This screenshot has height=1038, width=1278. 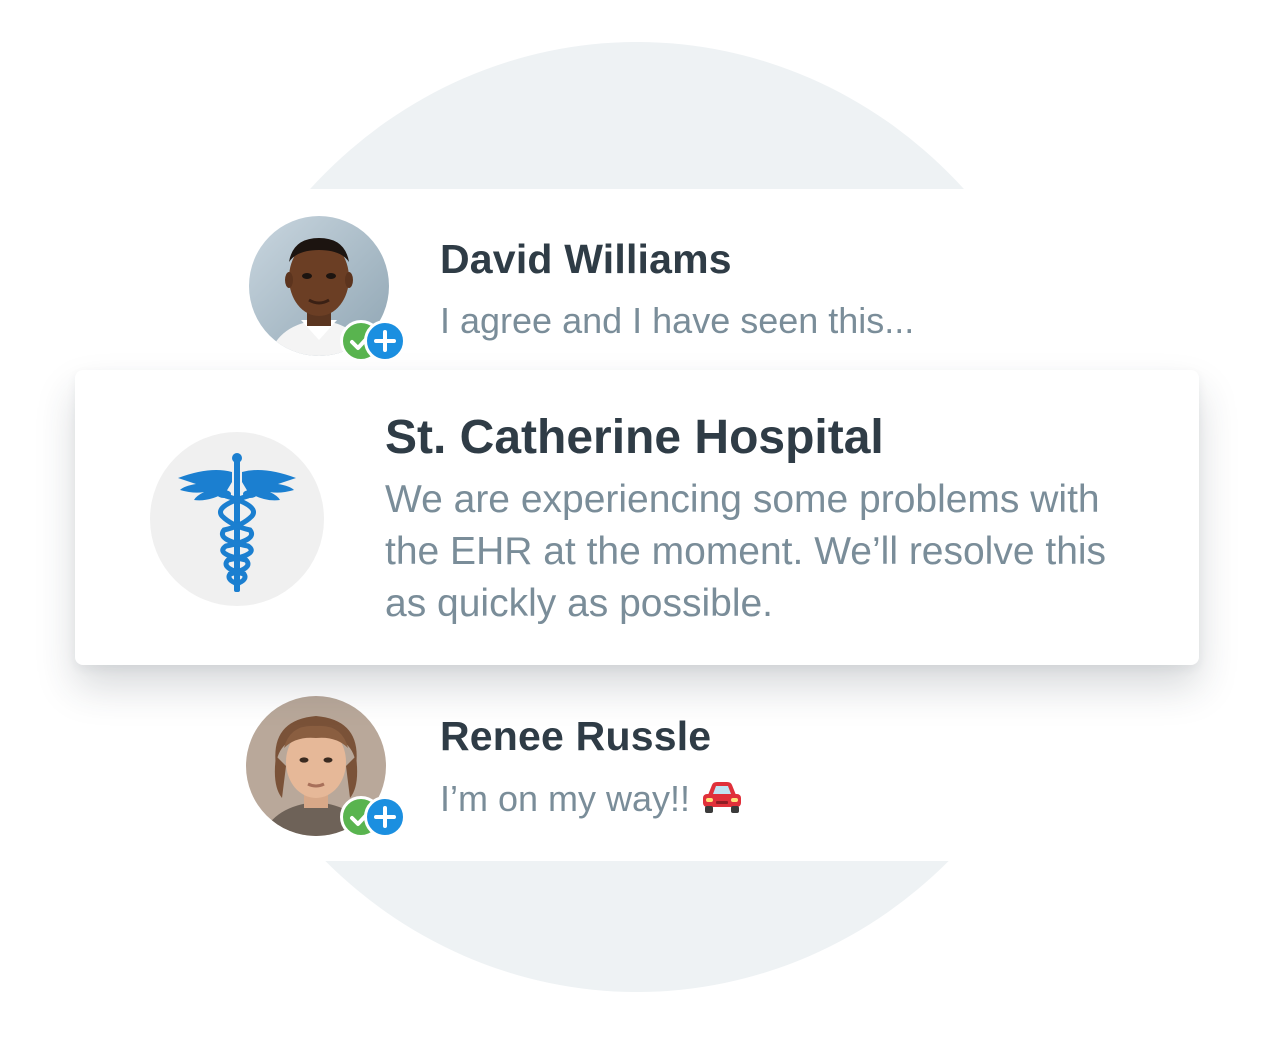 I want to click on contact-name: St. Catherine Hospital, so click(x=634, y=437).